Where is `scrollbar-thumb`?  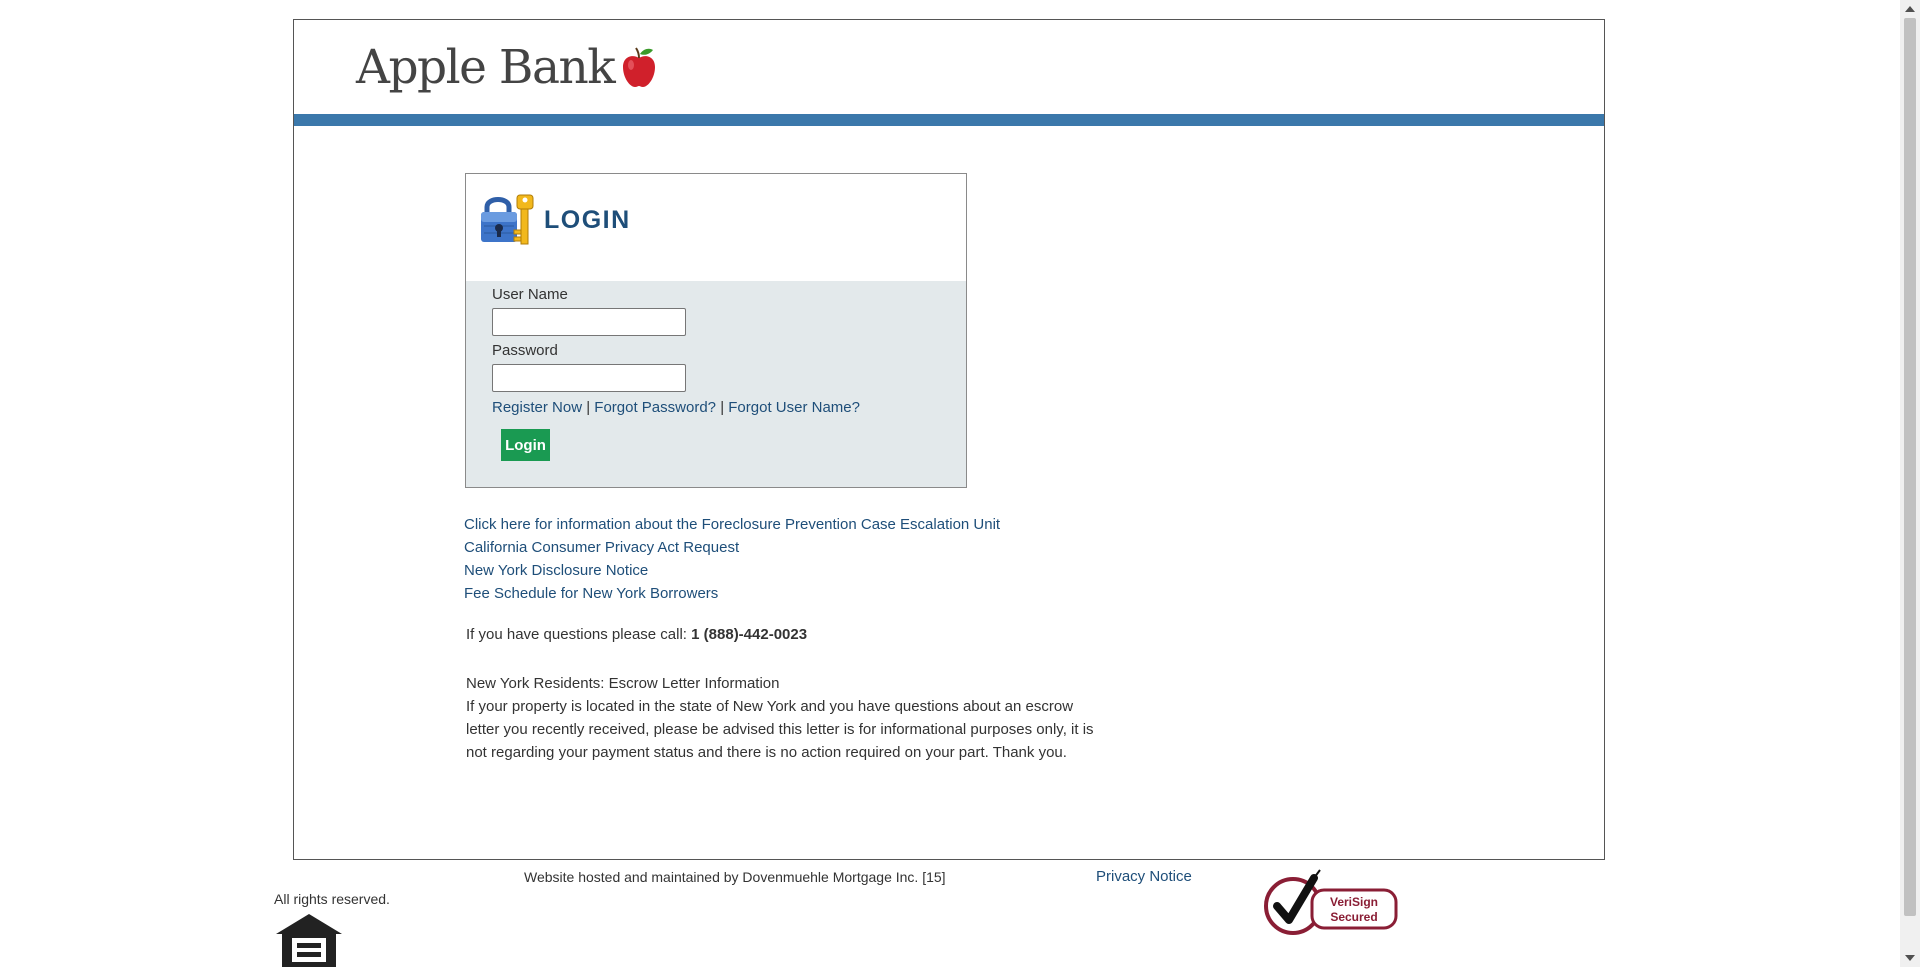
scrollbar-thumb is located at coordinates (1910, 467).